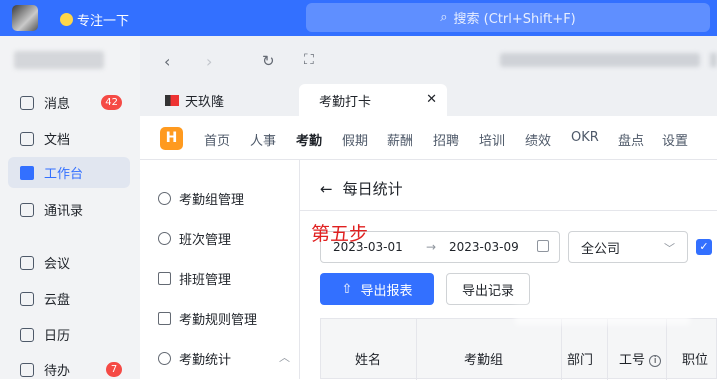 This screenshot has width=717, height=385. I want to click on close-icon: ✕, so click(431, 99).